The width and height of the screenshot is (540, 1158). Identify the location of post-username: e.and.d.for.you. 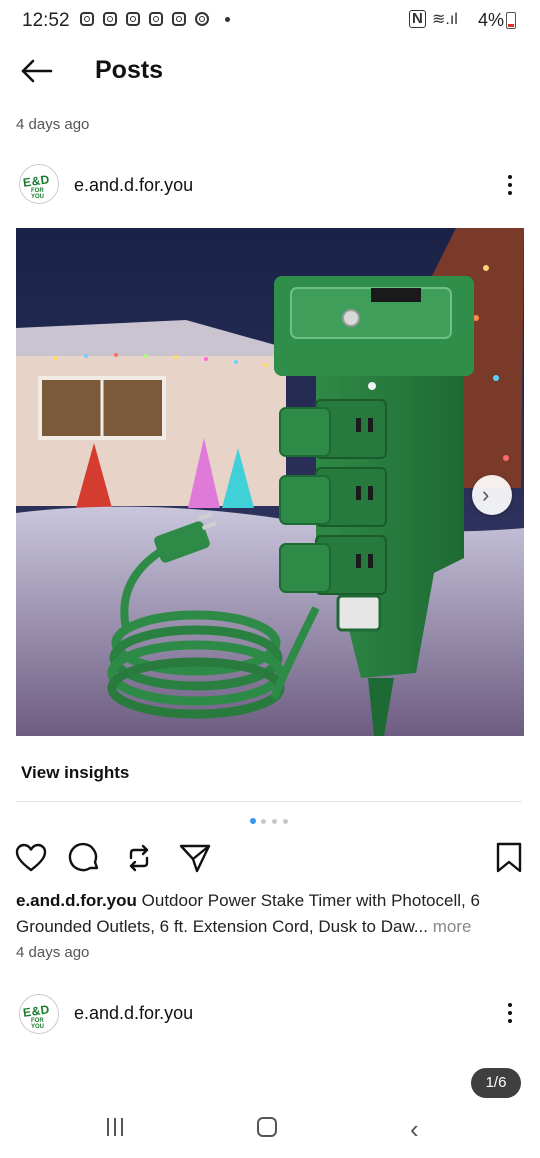
(133, 185).